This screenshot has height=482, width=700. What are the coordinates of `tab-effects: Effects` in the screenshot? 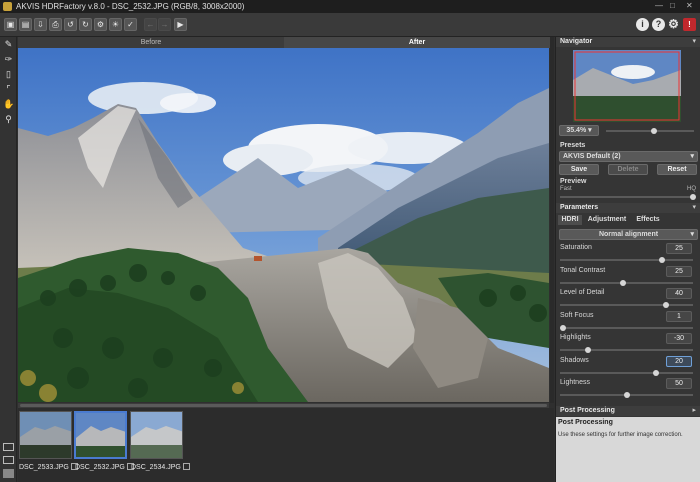 It's located at (648, 220).